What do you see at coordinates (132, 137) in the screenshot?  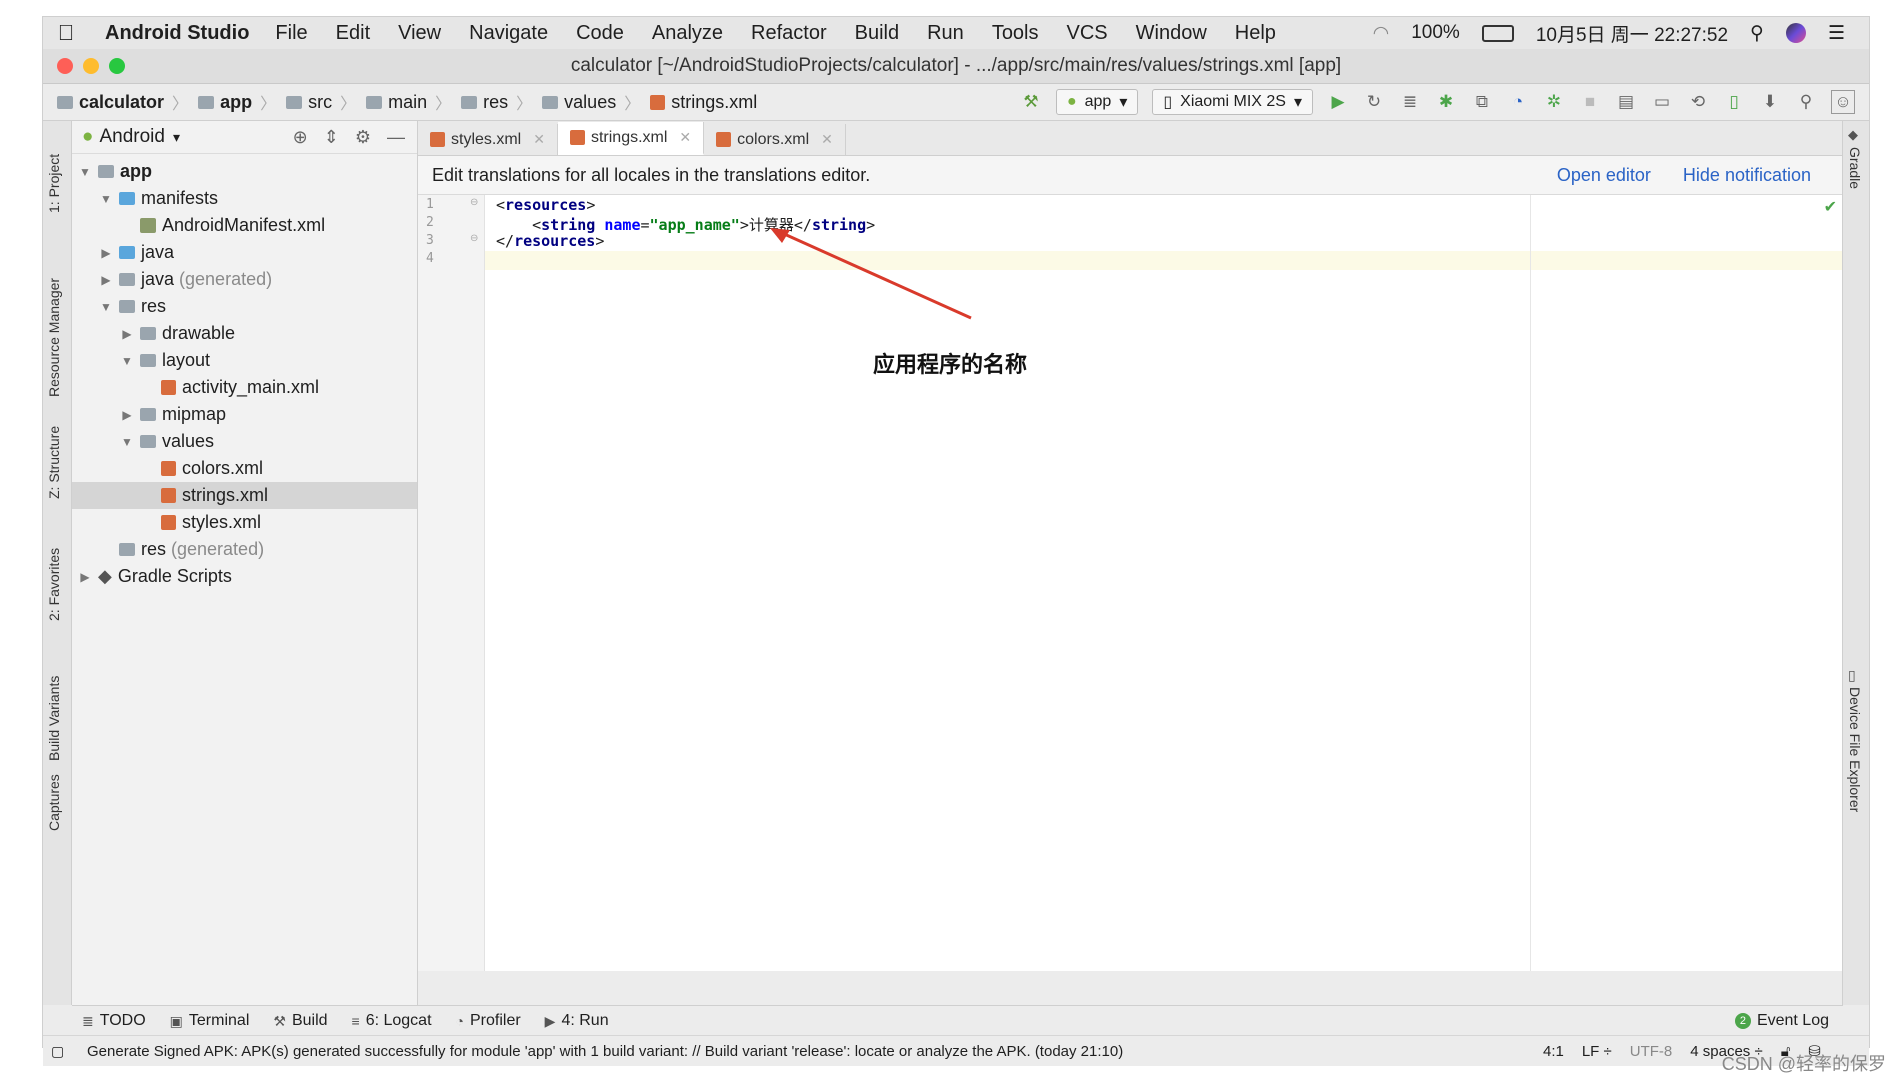 I see `project-view-select: Android` at bounding box center [132, 137].